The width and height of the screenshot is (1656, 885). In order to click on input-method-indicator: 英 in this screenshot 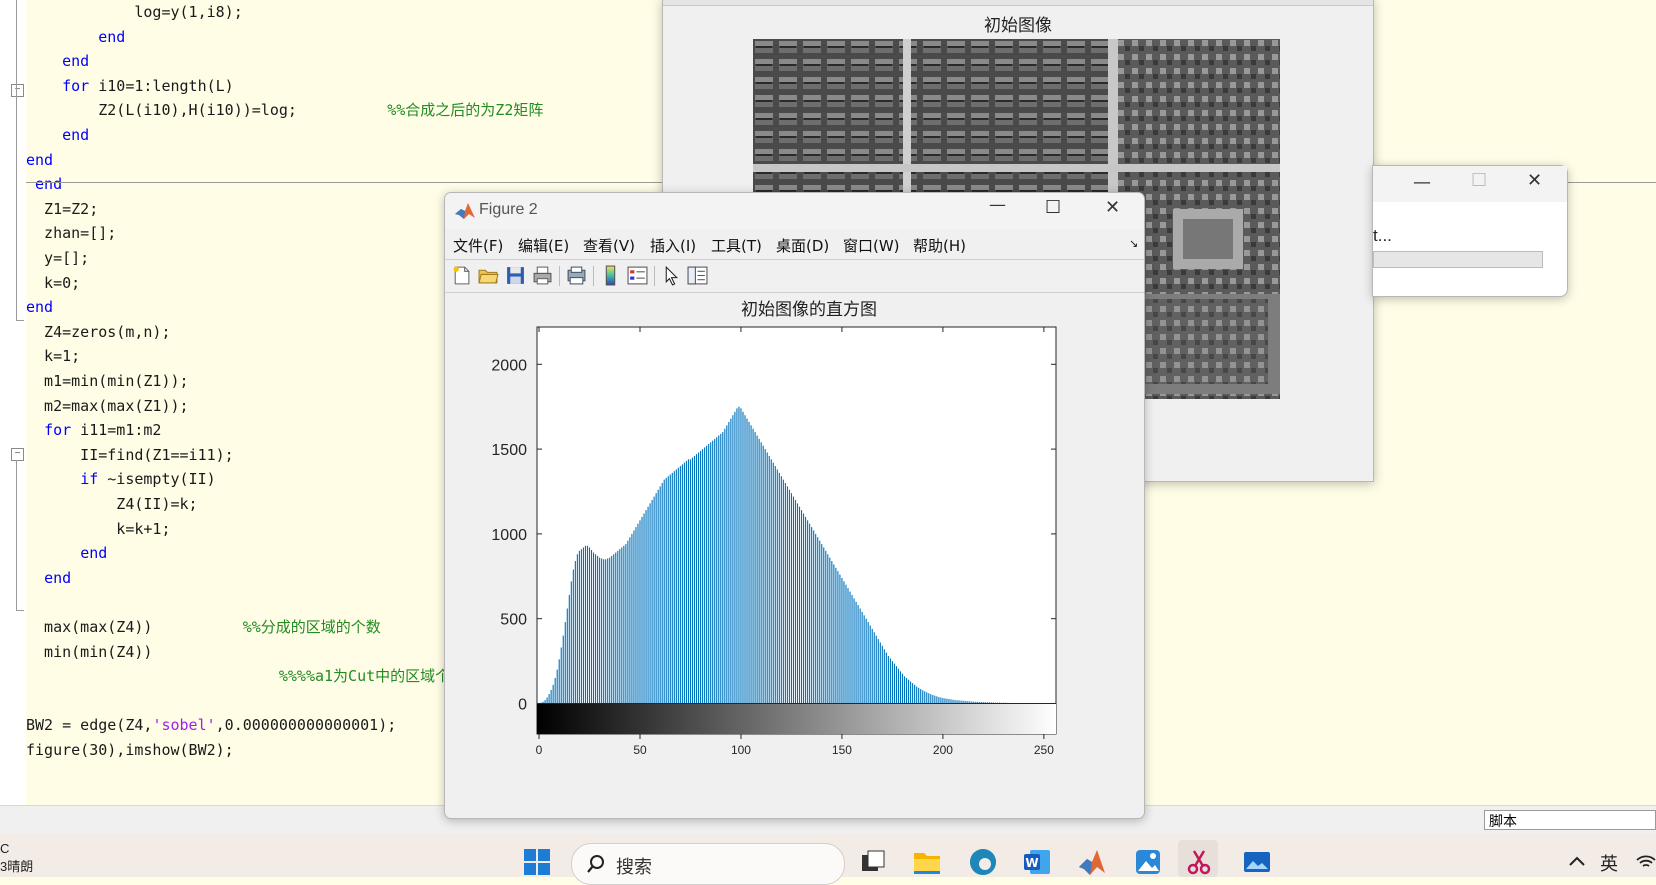, I will do `click(1609, 863)`.